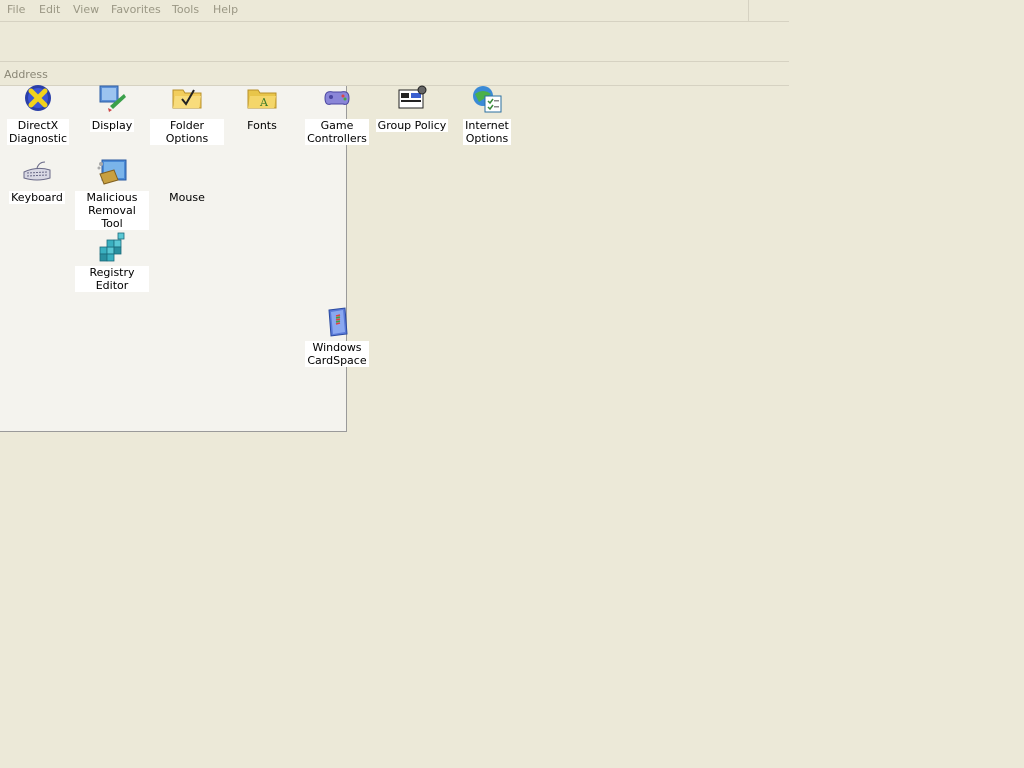 This screenshot has height=768, width=1024. I want to click on item-label: Keyboard, so click(37, 197).